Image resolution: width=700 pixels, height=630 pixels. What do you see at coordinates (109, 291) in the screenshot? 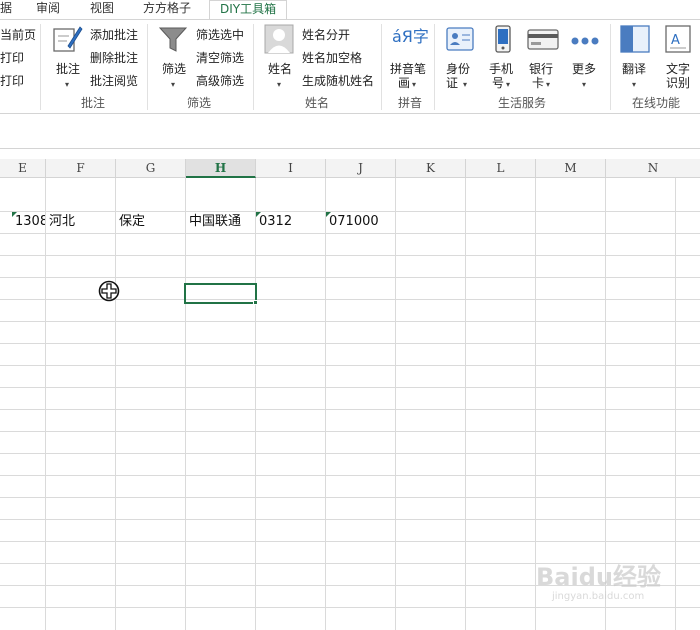
I see `cell-select-cursor-icon` at bounding box center [109, 291].